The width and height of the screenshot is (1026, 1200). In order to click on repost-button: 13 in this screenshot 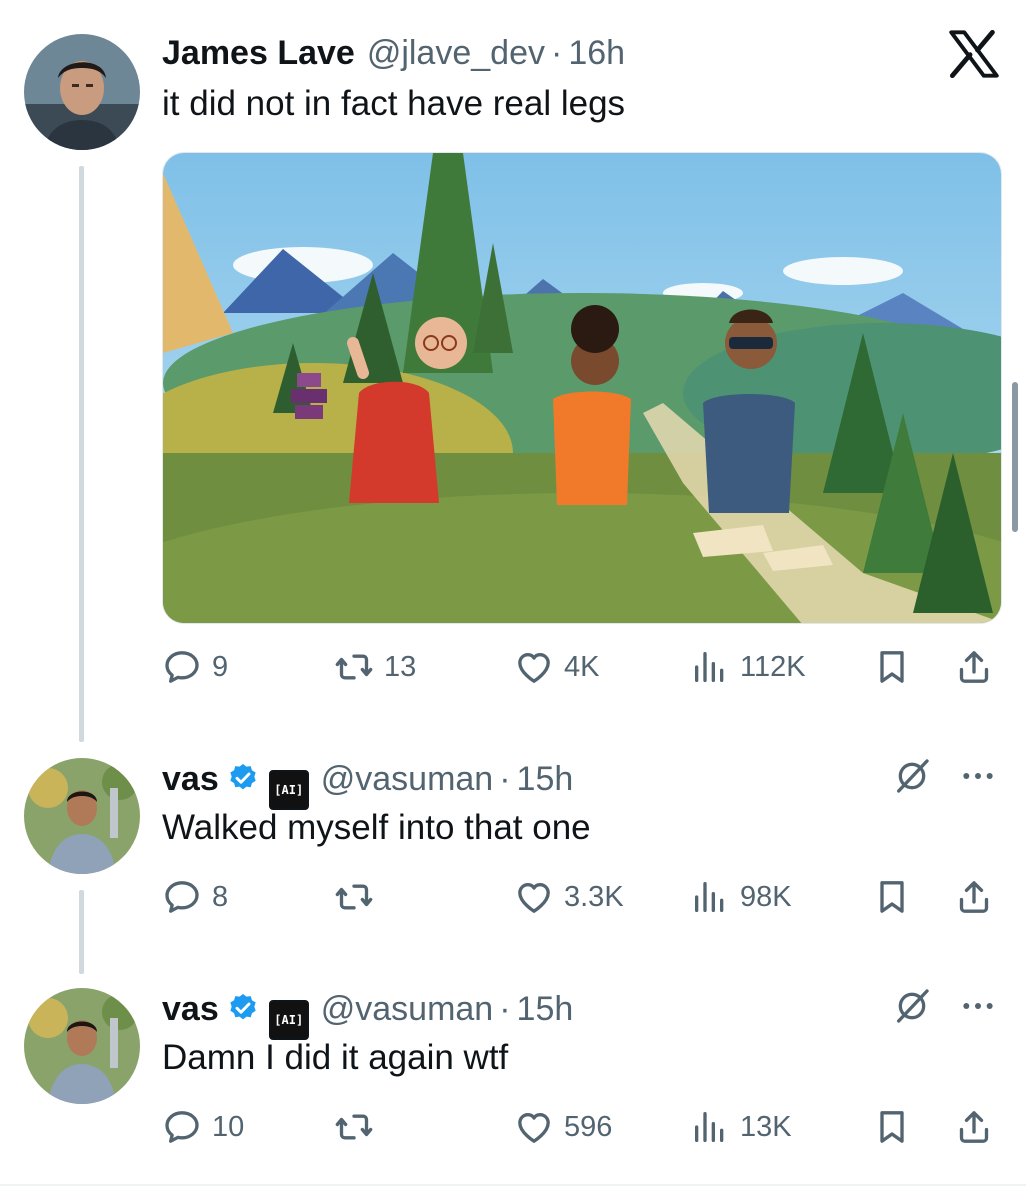, I will do `click(375, 667)`.